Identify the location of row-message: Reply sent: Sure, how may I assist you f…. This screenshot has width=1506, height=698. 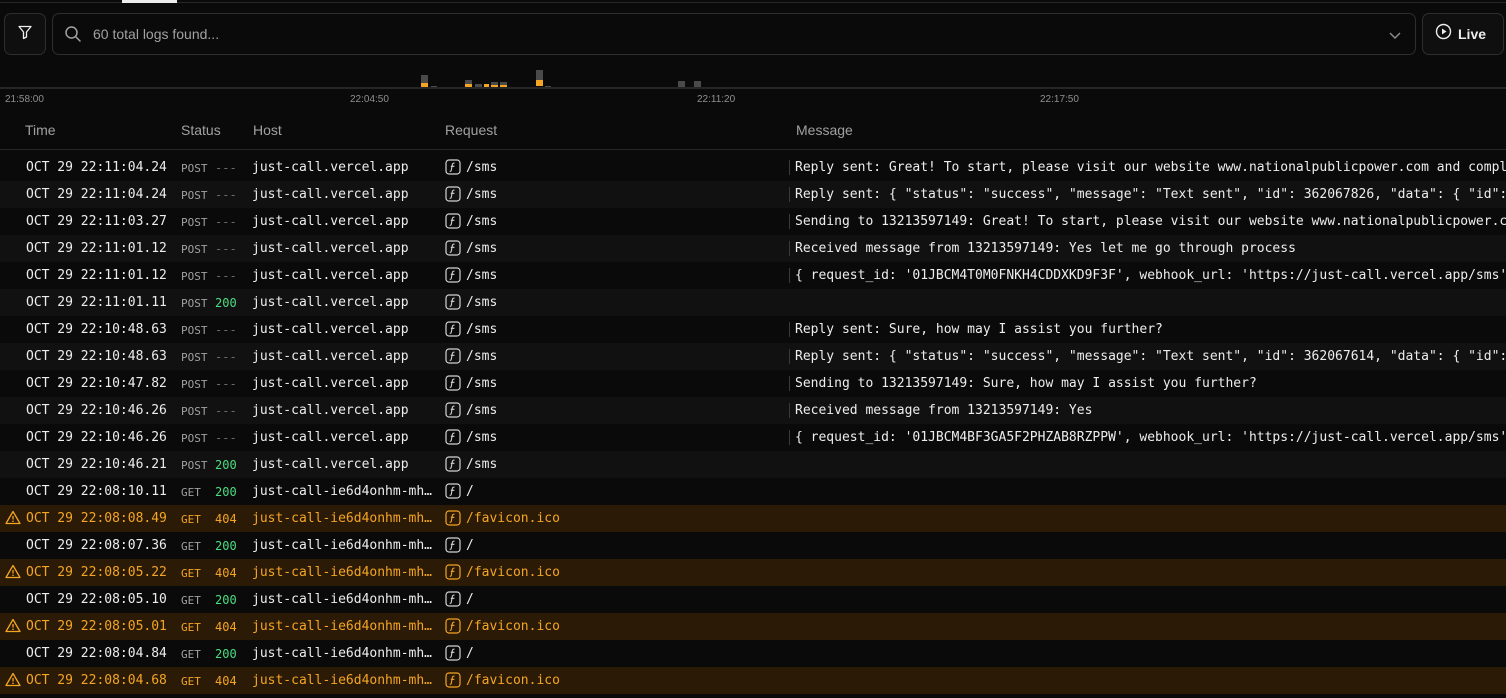
(979, 329).